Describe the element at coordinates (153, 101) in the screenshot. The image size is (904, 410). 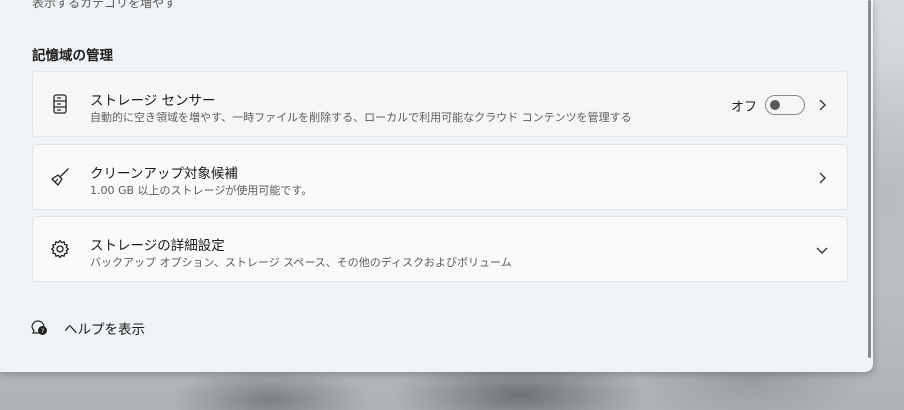
I see `storage-sense-title: ストレージ センサー` at that location.